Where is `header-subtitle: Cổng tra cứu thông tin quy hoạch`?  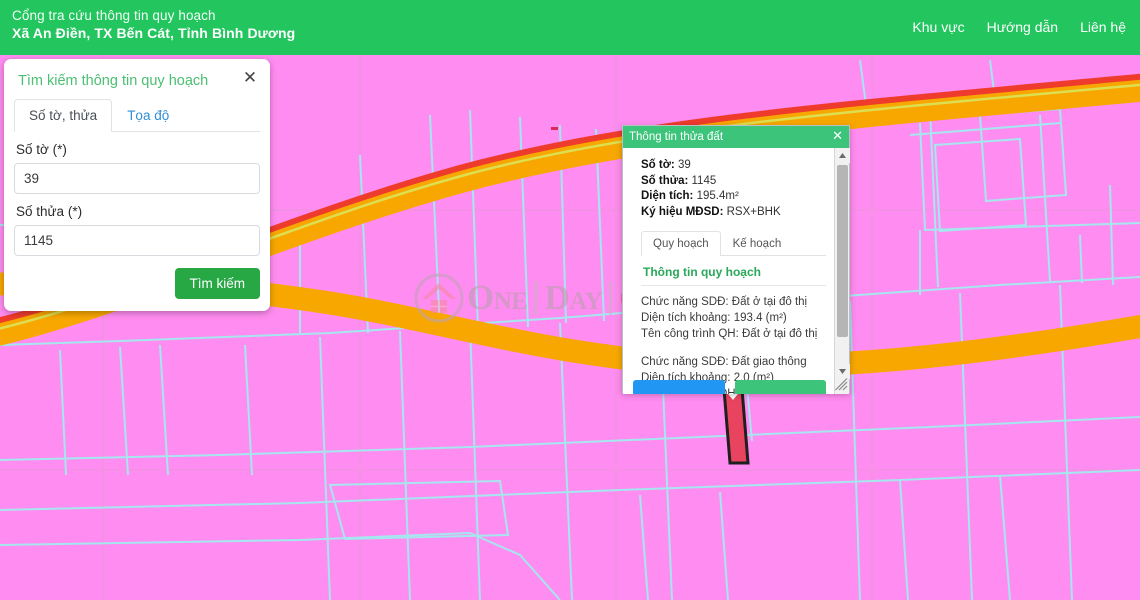
header-subtitle: Cổng tra cứu thông tin quy hoạch is located at coordinates (114, 15).